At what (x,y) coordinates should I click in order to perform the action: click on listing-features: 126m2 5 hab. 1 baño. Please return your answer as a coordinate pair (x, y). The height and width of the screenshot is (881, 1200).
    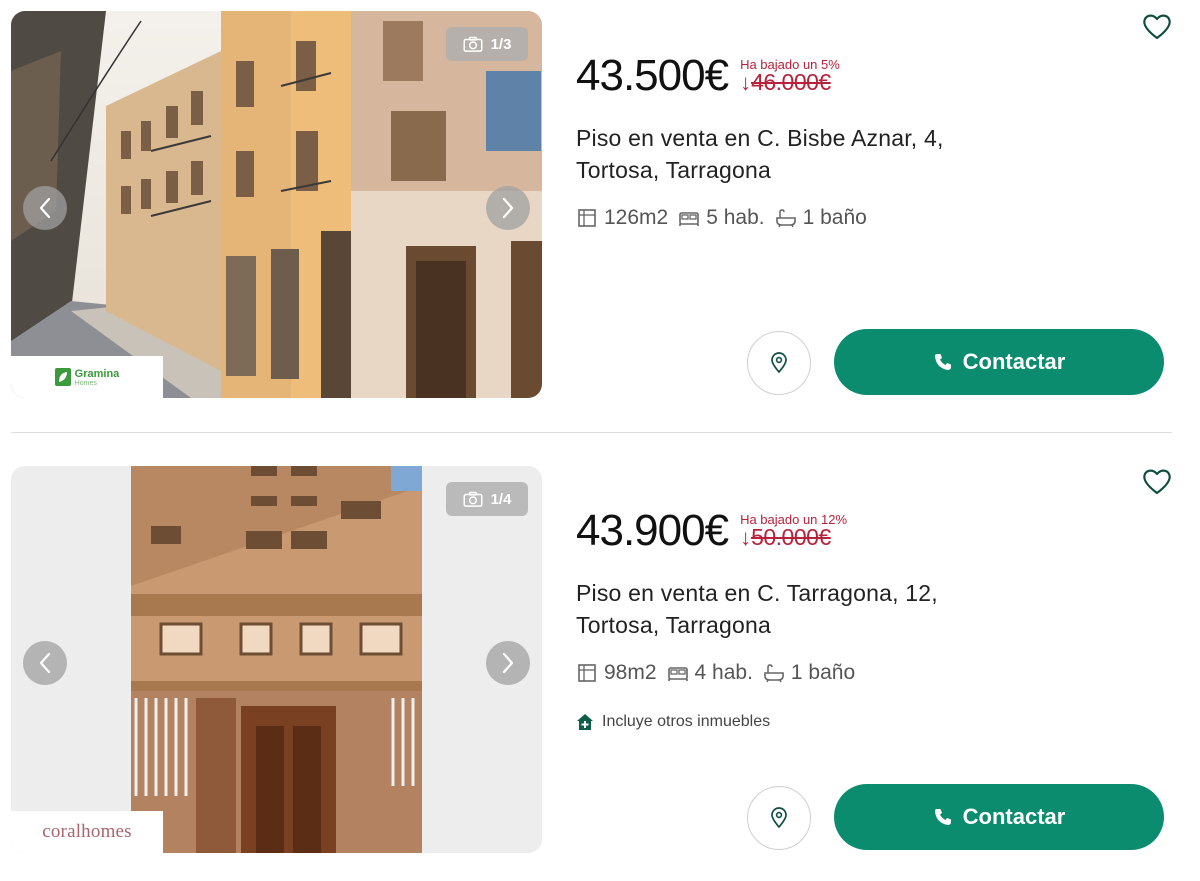
    Looking at the image, I should click on (876, 218).